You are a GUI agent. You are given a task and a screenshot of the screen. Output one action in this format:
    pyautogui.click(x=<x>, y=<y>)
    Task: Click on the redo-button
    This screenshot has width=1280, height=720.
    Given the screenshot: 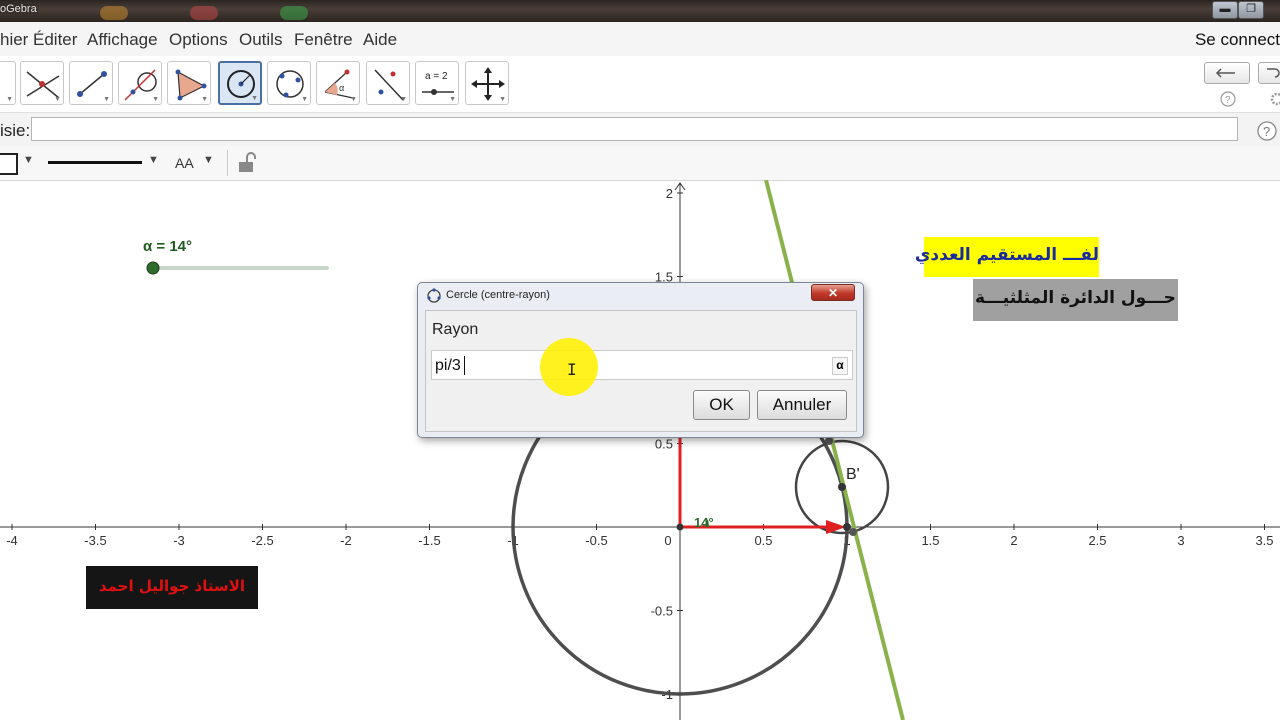 What is the action you would take?
    pyautogui.click(x=1269, y=73)
    